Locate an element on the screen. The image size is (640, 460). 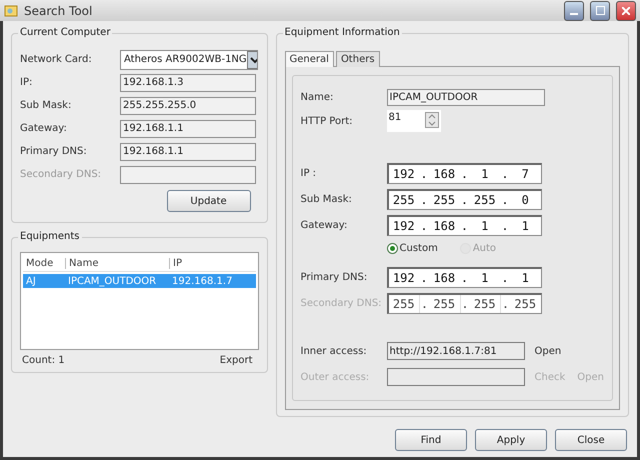
group-title: Current Computer is located at coordinates (65, 32).